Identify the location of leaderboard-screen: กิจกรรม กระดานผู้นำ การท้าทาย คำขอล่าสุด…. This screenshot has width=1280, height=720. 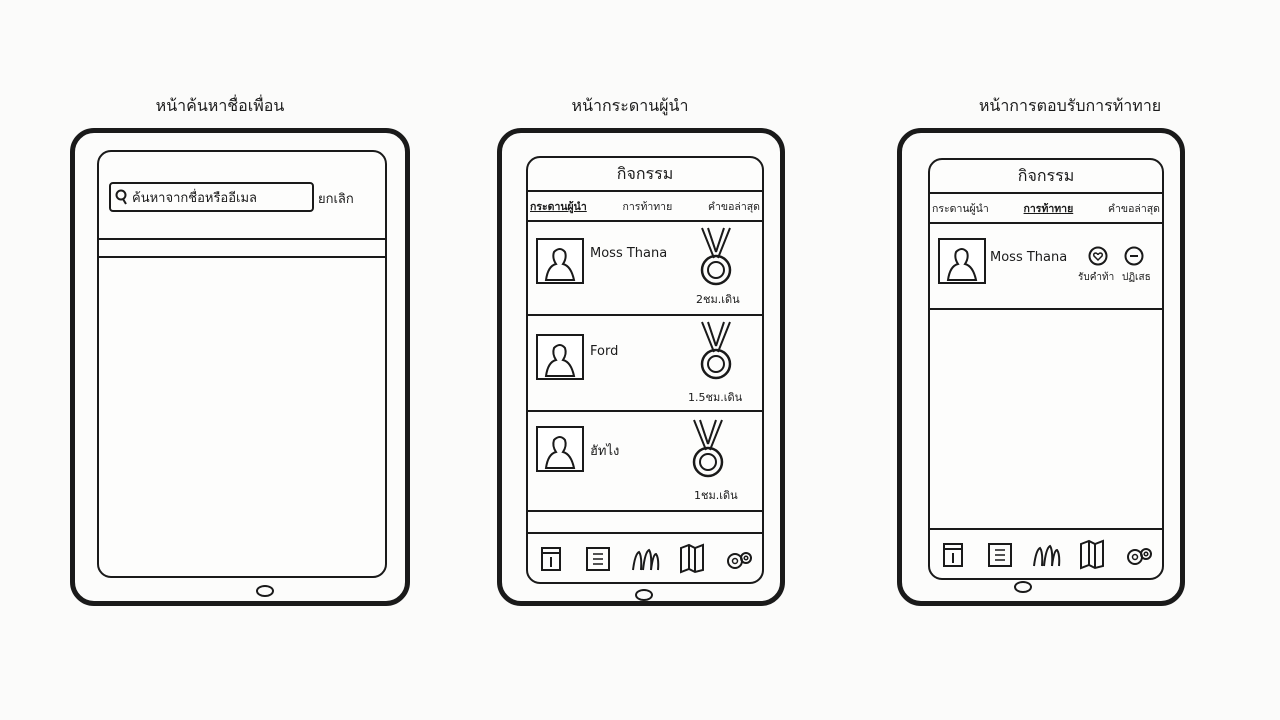
(645, 370).